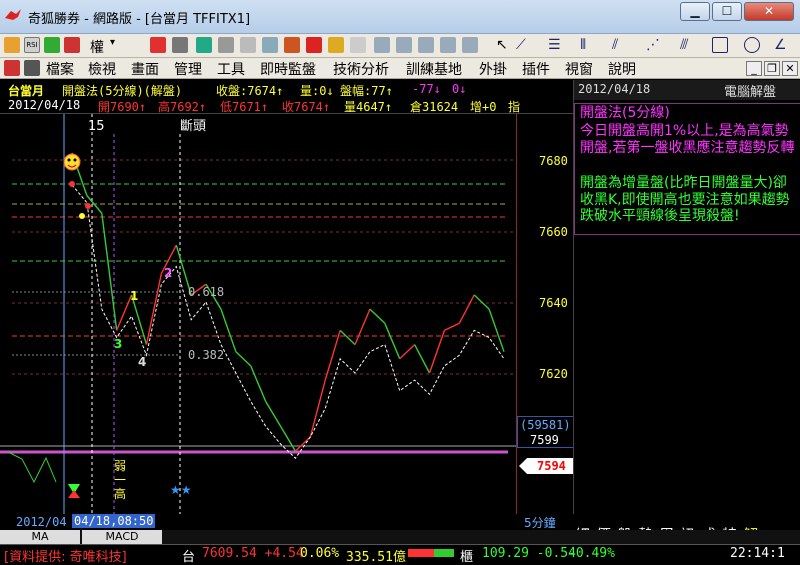 The height and width of the screenshot is (565, 800). I want to click on menu-analysis: 技術分析, so click(361, 69).